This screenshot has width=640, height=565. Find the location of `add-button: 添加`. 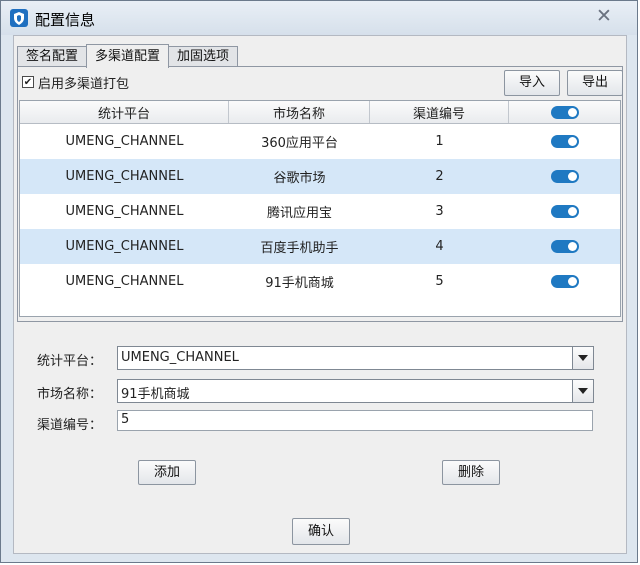

add-button: 添加 is located at coordinates (167, 472).